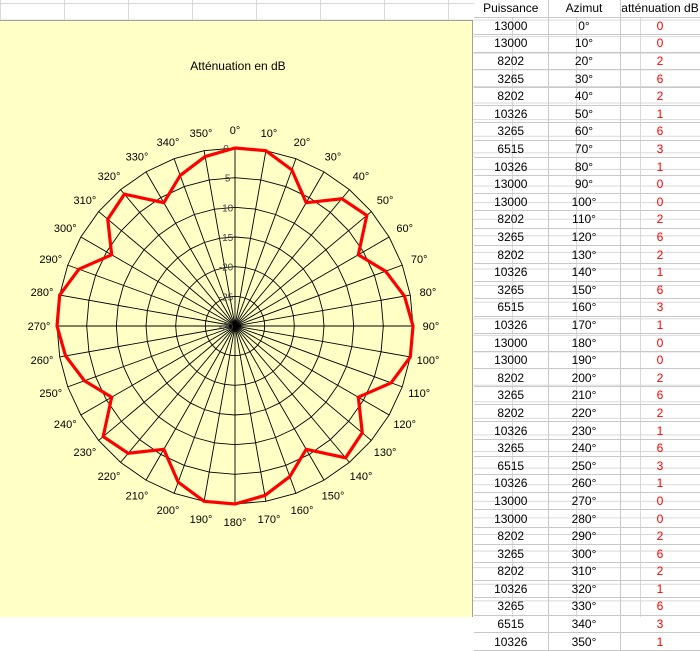 Image resolution: width=700 pixels, height=651 pixels. I want to click on cell-azimut: 310°, so click(584, 571).